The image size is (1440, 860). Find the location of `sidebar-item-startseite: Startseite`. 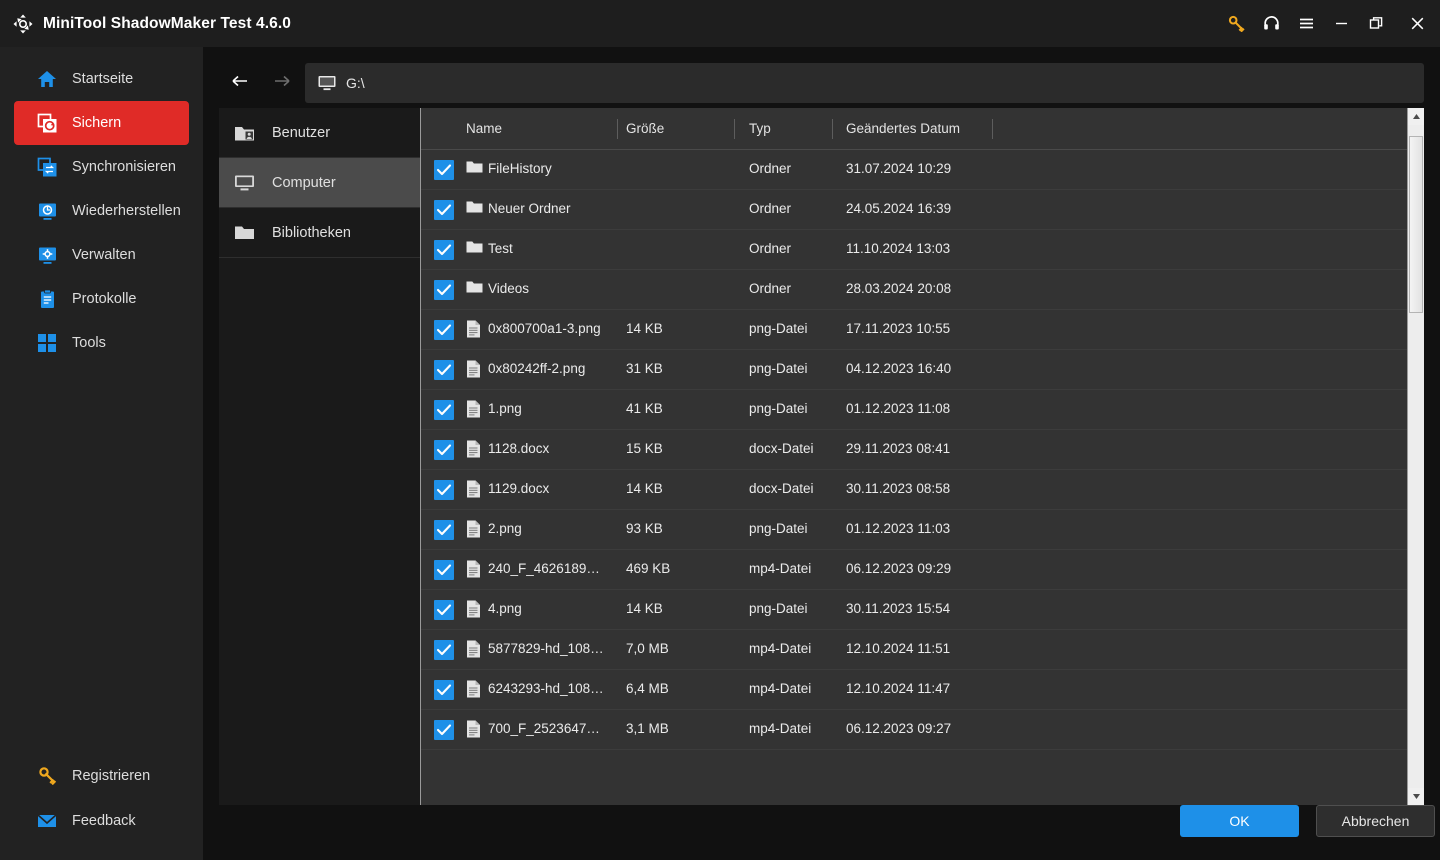

sidebar-item-startseite: Startseite is located at coordinates (101, 79).